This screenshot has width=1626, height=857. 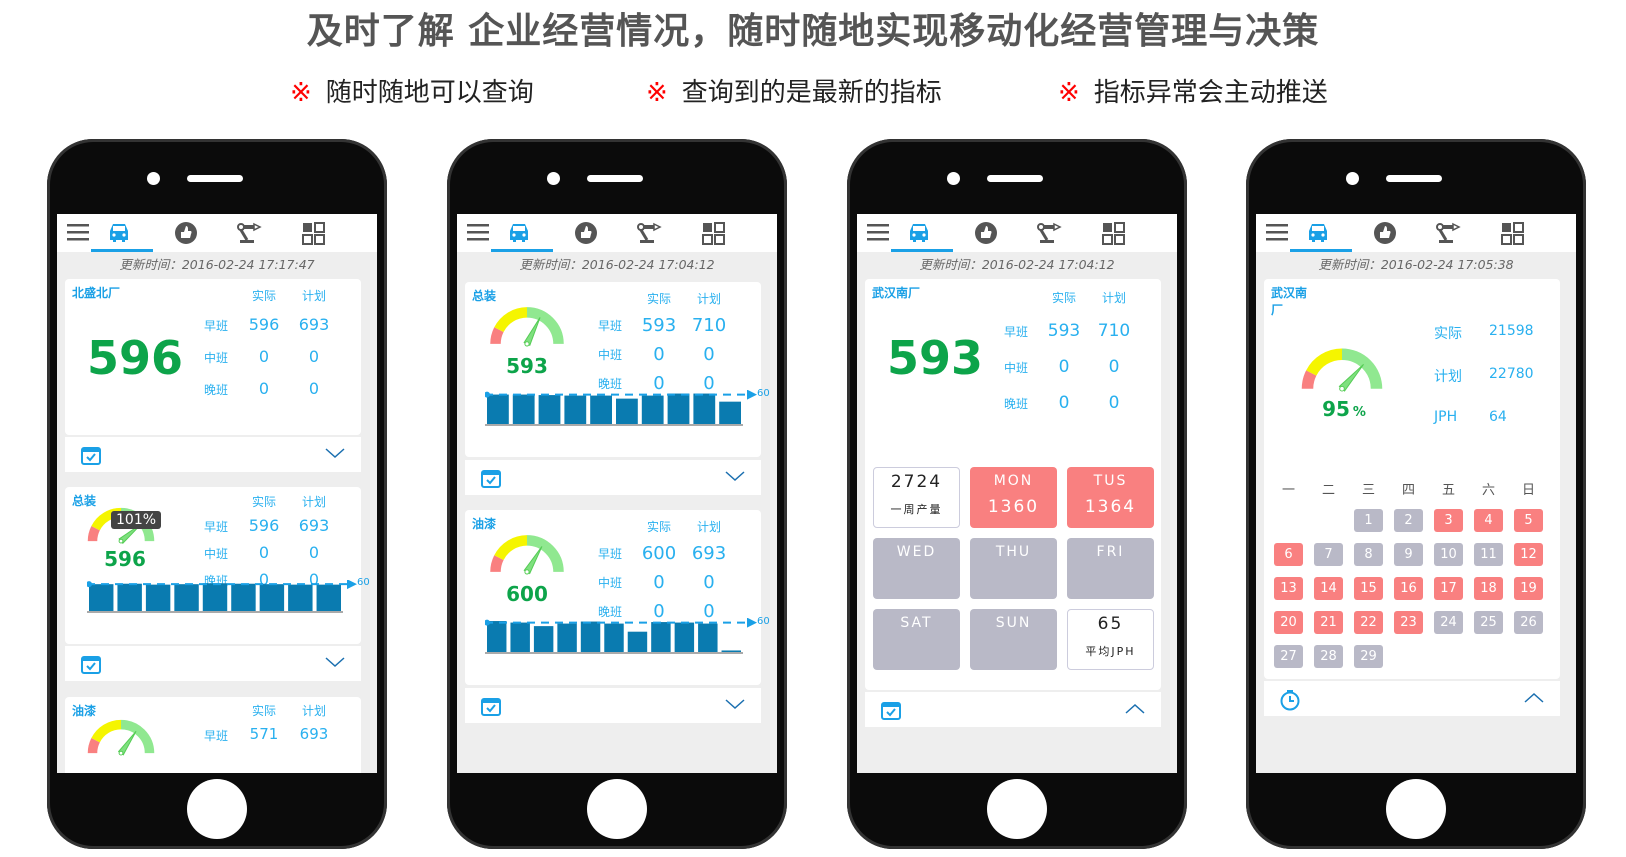 What do you see at coordinates (1408, 520) in the screenshot?
I see `calendar-day: 2` at bounding box center [1408, 520].